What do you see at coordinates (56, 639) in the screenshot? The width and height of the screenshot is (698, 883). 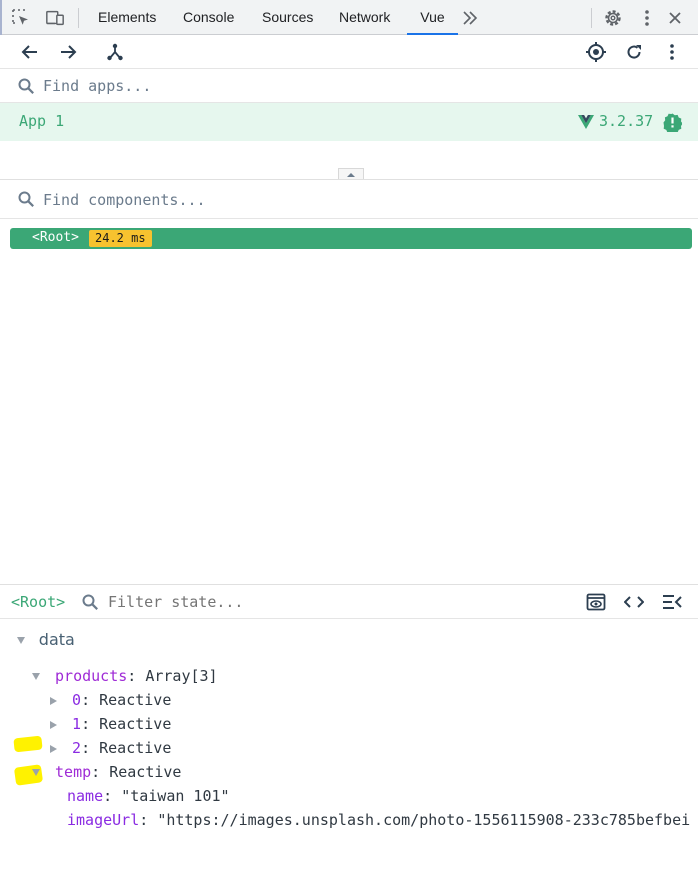 I see `section-label: data` at bounding box center [56, 639].